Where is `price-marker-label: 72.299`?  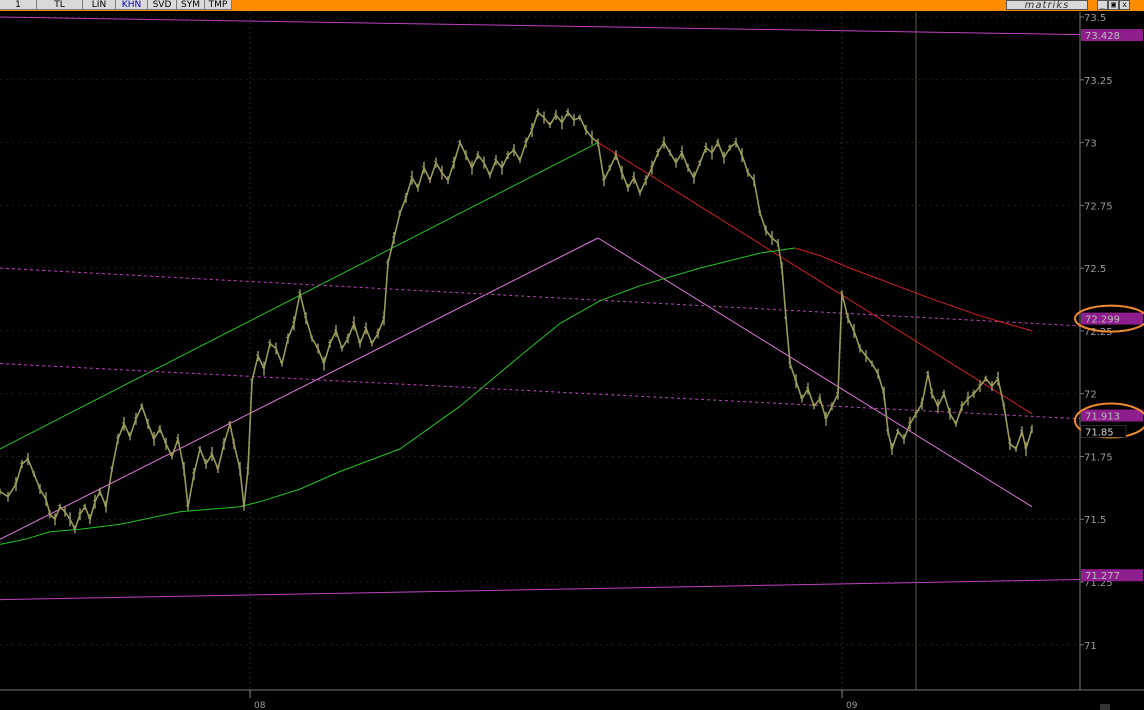 price-marker-label: 72.299 is located at coordinates (1102, 320).